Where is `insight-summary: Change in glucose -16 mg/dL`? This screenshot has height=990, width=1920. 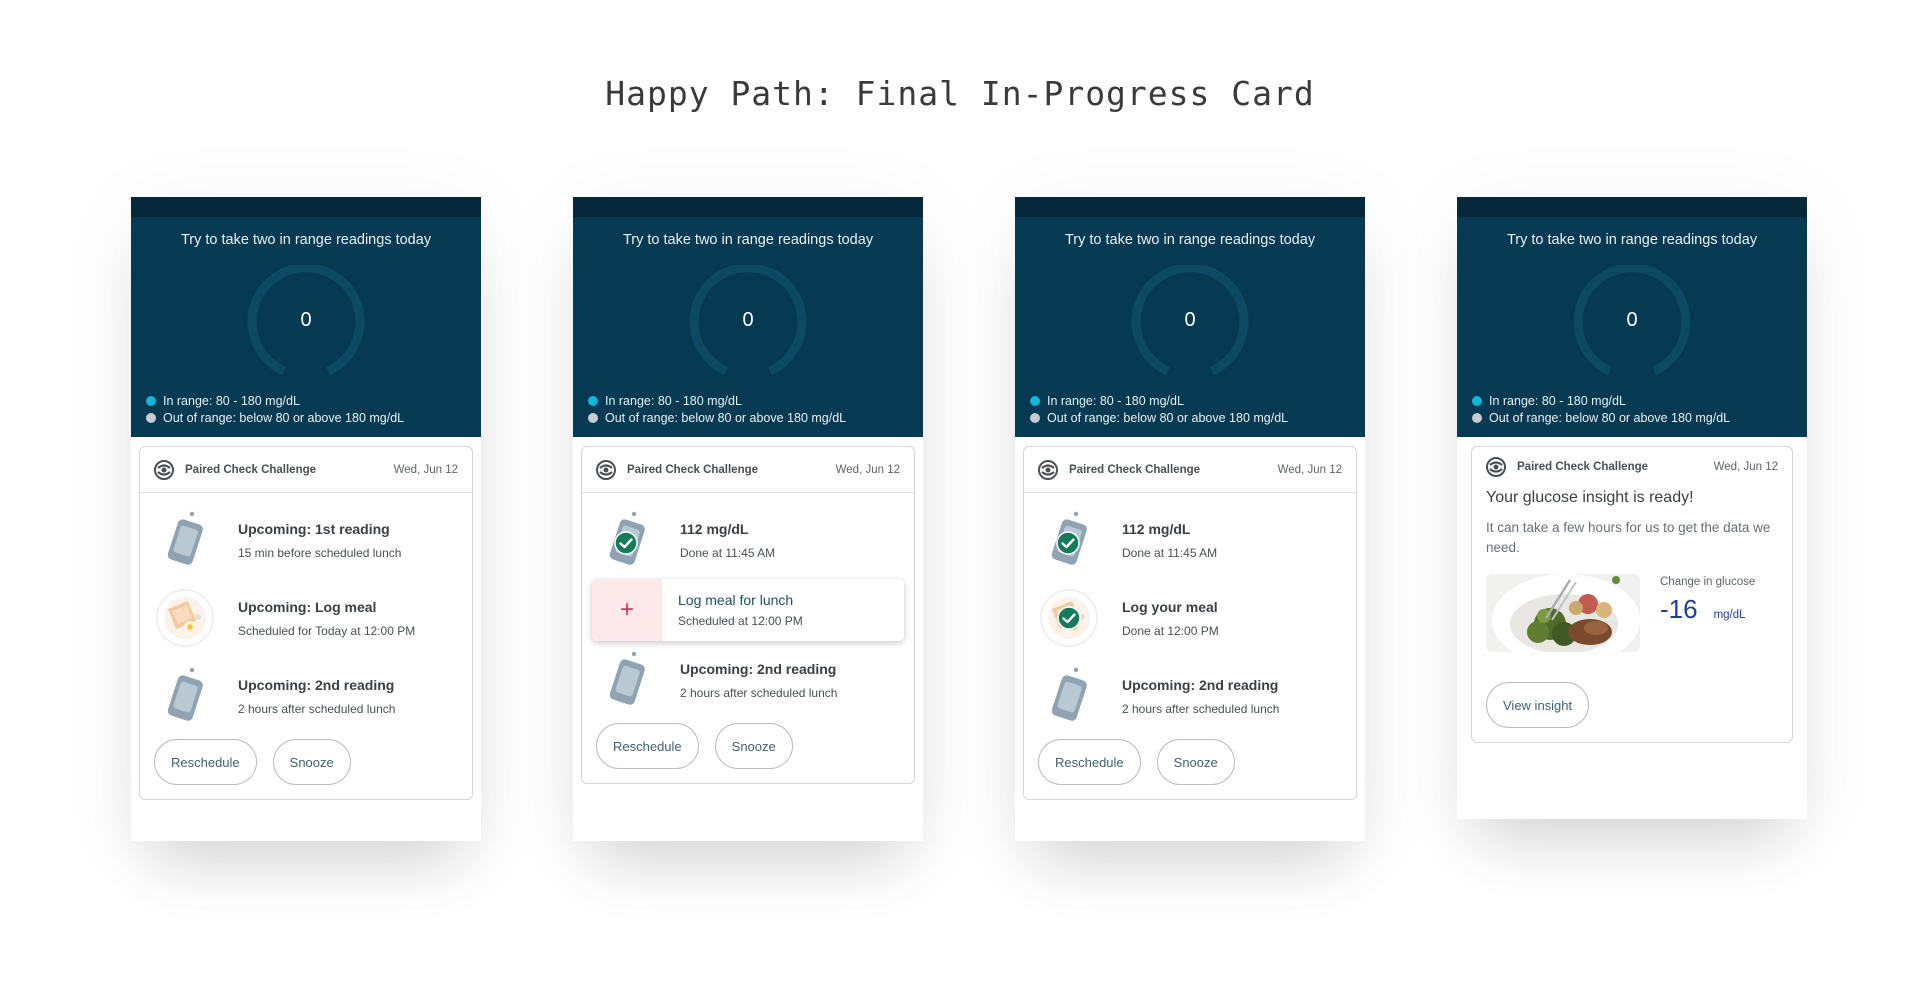
insight-summary: Change in glucose -16 mg/dL is located at coordinates (1632, 613).